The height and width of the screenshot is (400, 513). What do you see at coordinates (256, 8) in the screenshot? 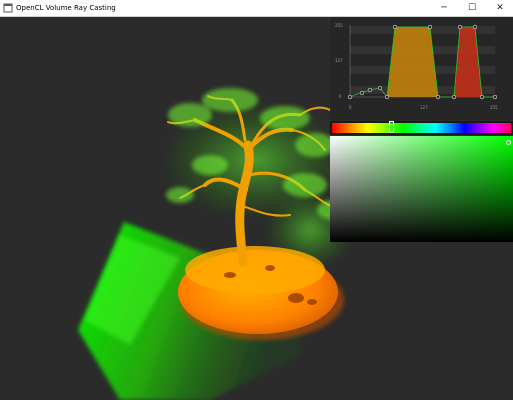
I see `title-bar: OpenCL Volume Ray Casting ─ ☐ ✕` at bounding box center [256, 8].